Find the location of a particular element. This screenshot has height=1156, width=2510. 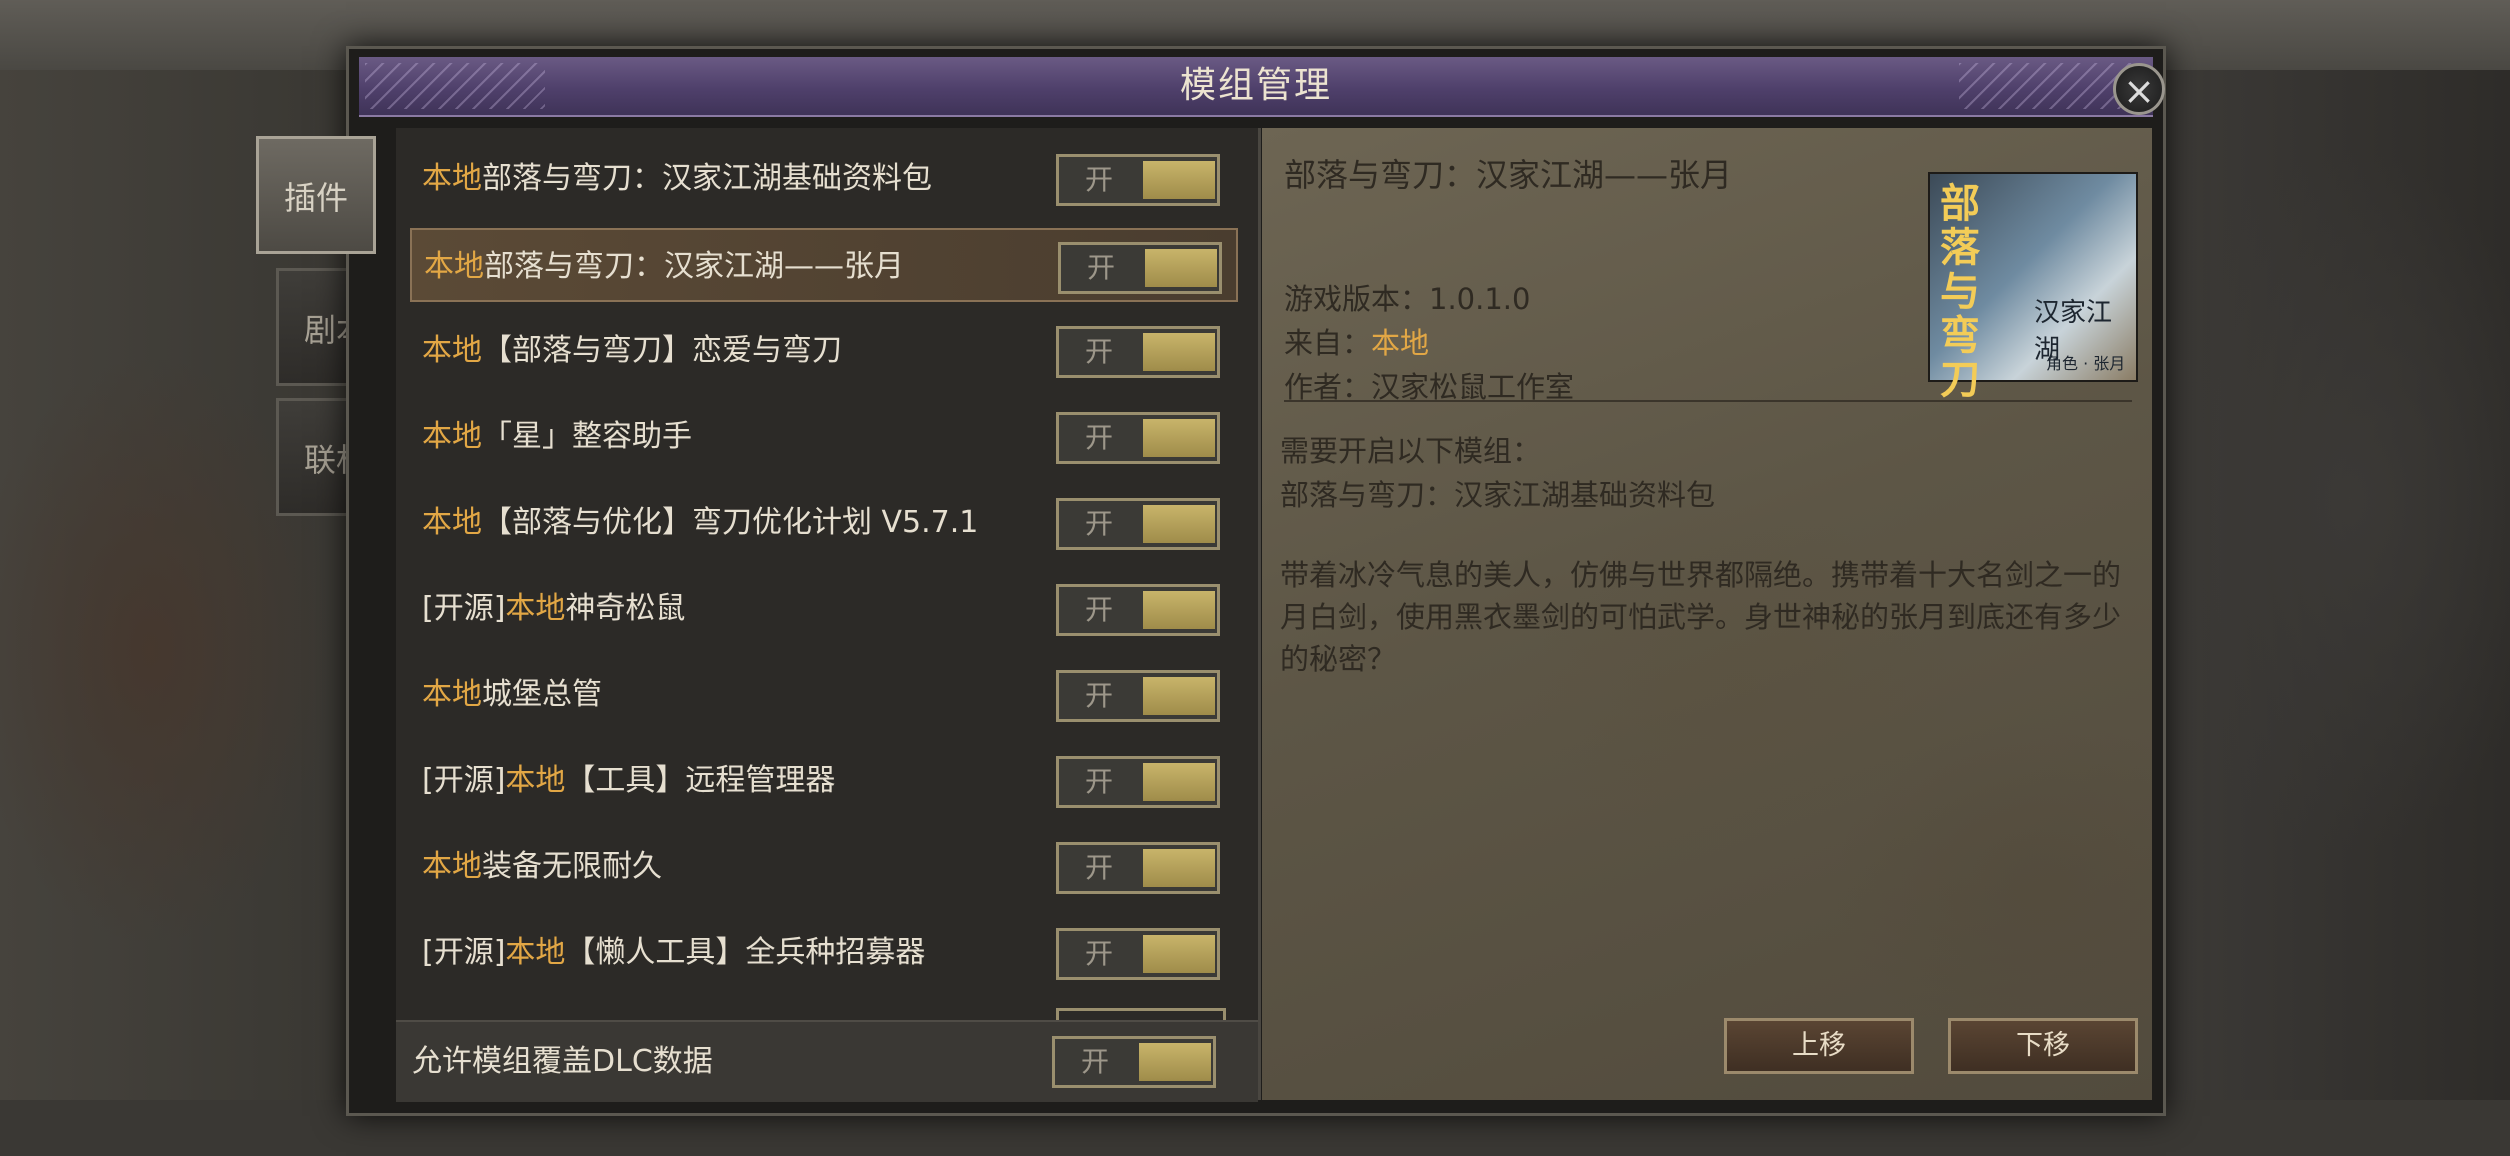

detail-mod-name: 部落与弯刀：汉家江湖——张月 is located at coordinates (1508, 175).